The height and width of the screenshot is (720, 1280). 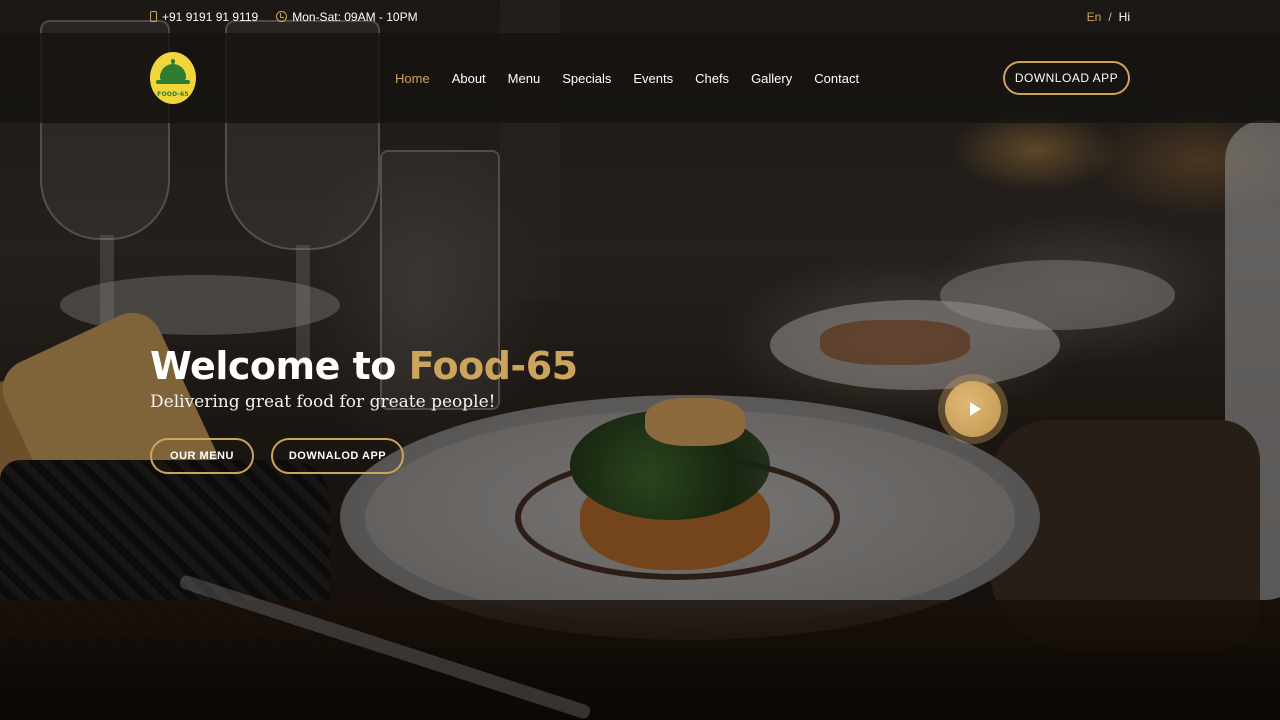 I want to click on nav-contact: Contact, so click(x=836, y=78).